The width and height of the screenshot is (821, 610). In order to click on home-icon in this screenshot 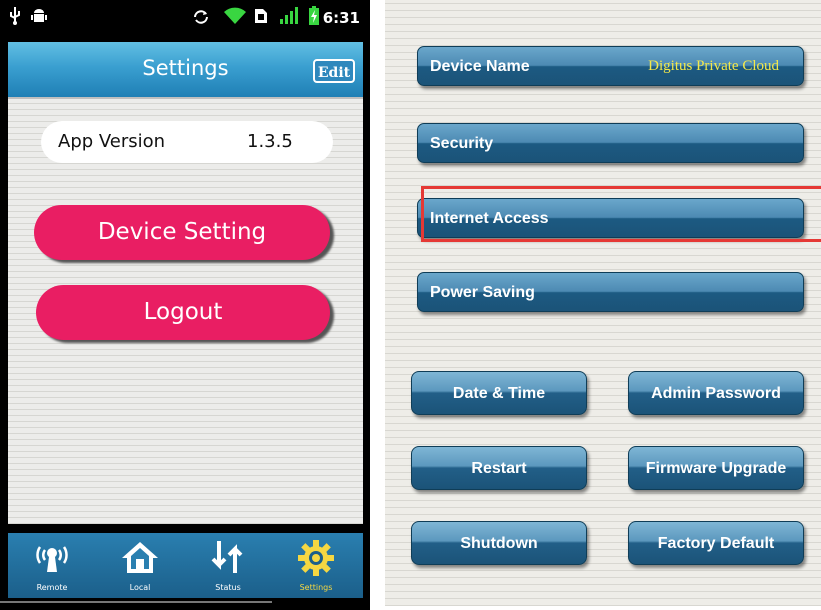, I will do `click(140, 557)`.